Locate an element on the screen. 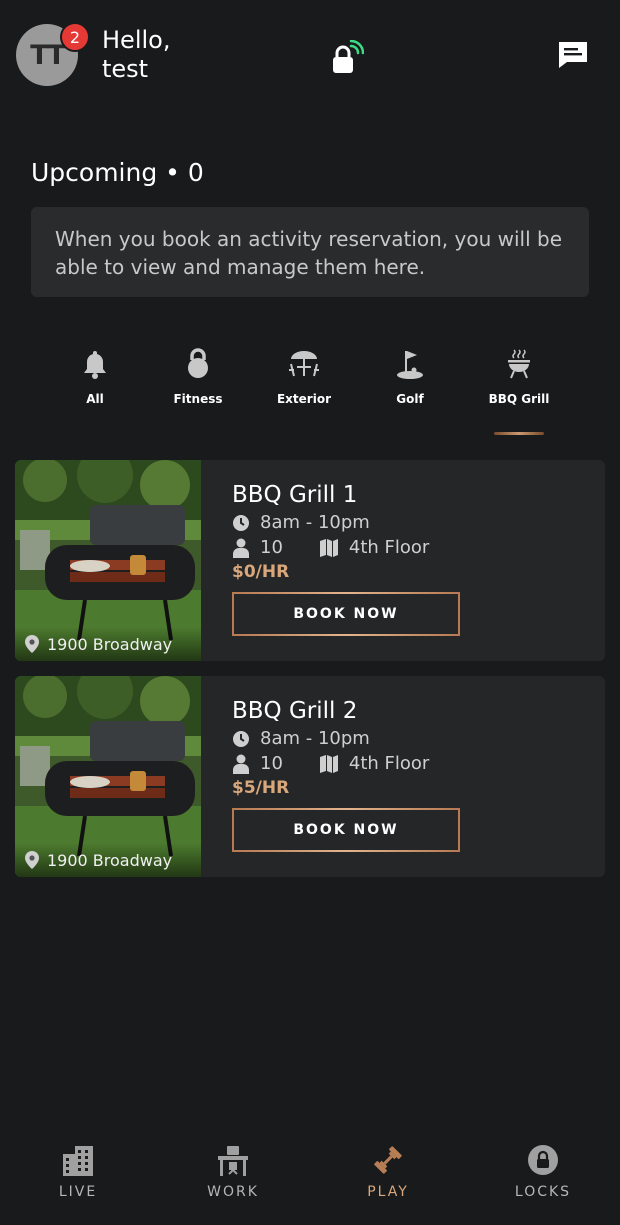 The height and width of the screenshot is (1225, 620). bell-icon is located at coordinates (95, 365).